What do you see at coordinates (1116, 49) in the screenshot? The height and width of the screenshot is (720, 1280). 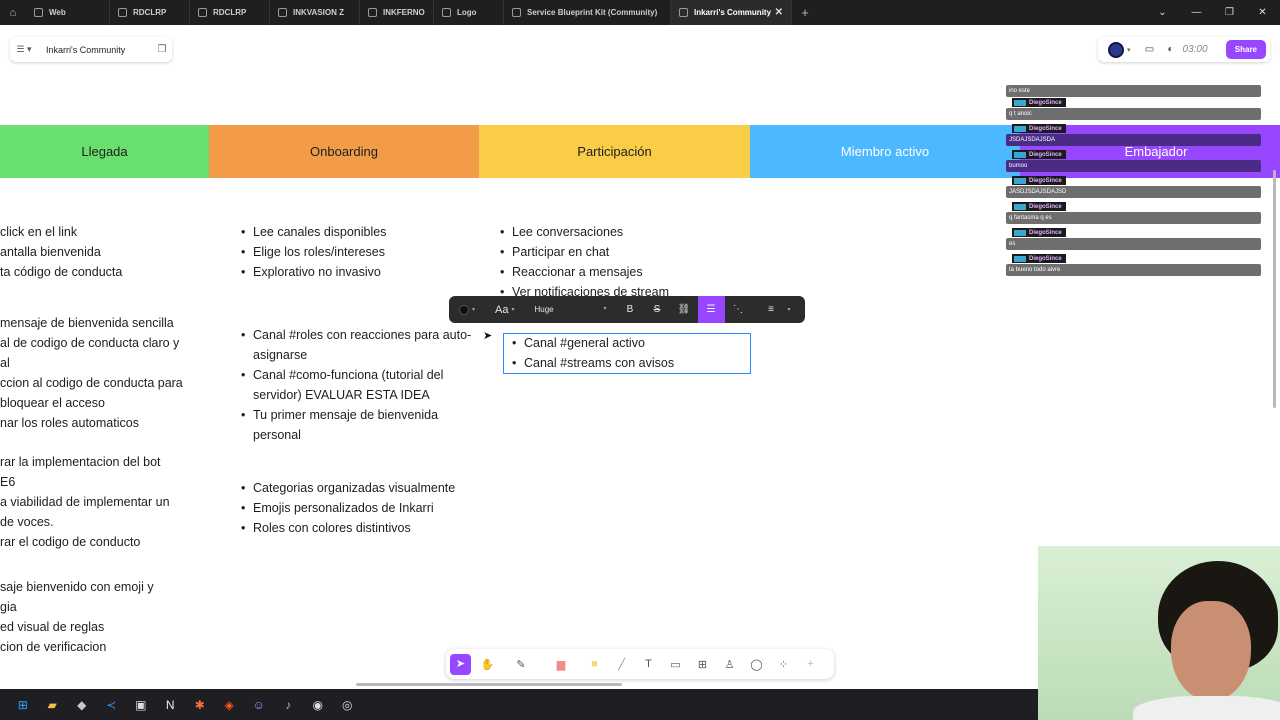 I see `avatar` at bounding box center [1116, 49].